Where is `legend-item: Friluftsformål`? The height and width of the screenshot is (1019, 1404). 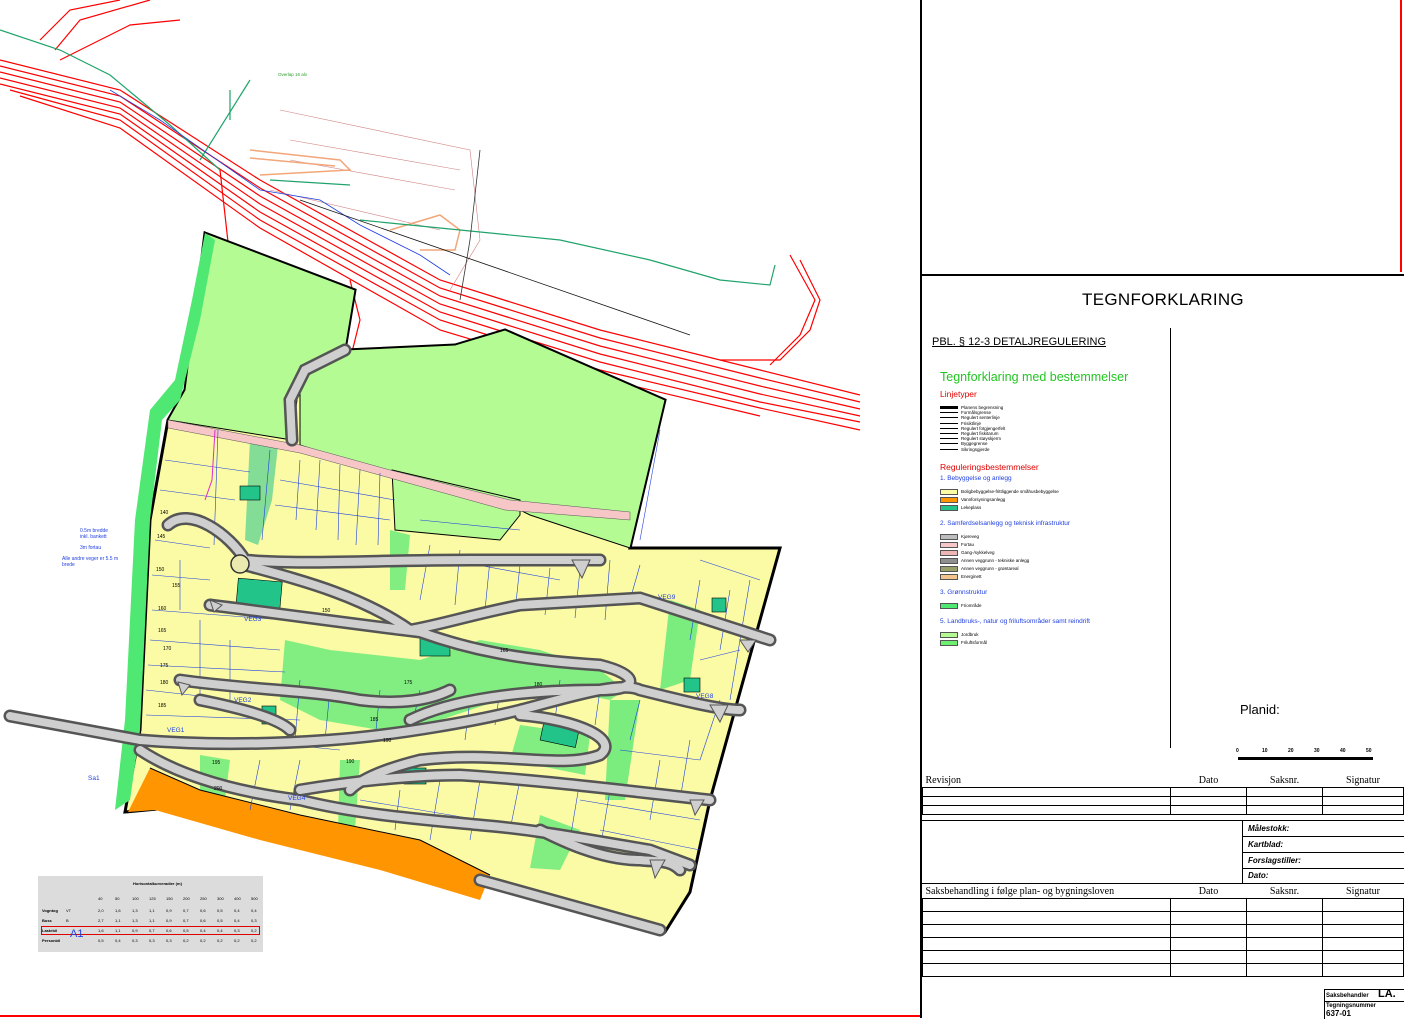
legend-item: Friluftsformål is located at coordinates (963, 642).